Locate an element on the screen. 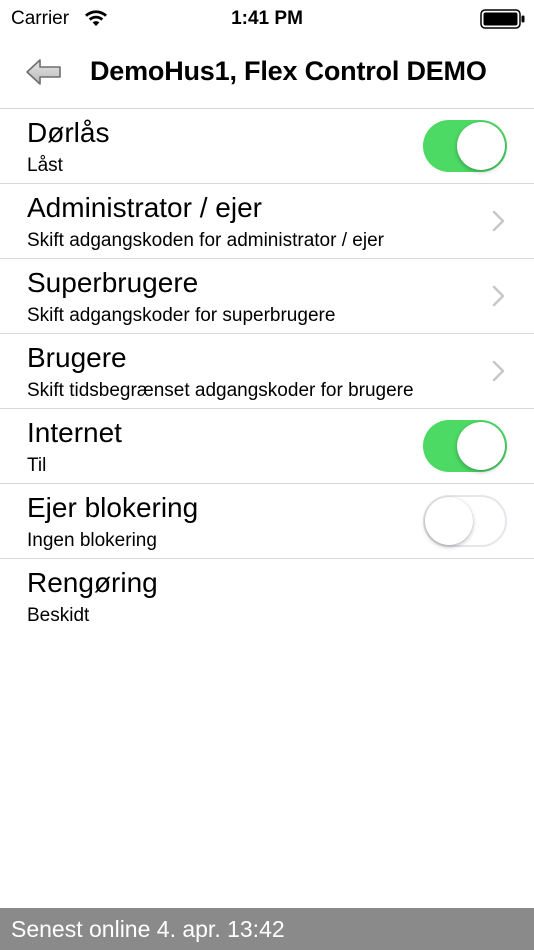  row-title: Brugere is located at coordinates (77, 357).